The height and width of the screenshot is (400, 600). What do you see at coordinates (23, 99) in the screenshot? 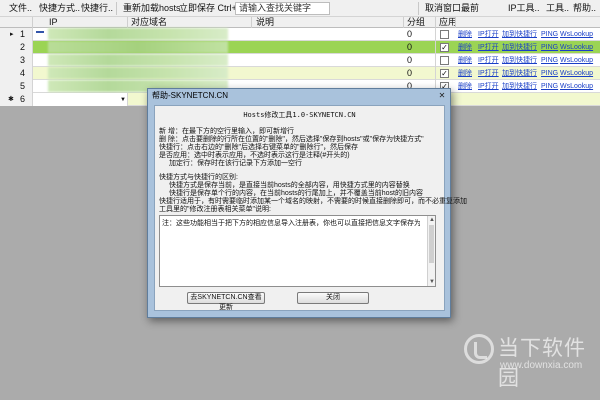
I see `row-number-label: 6` at bounding box center [23, 99].